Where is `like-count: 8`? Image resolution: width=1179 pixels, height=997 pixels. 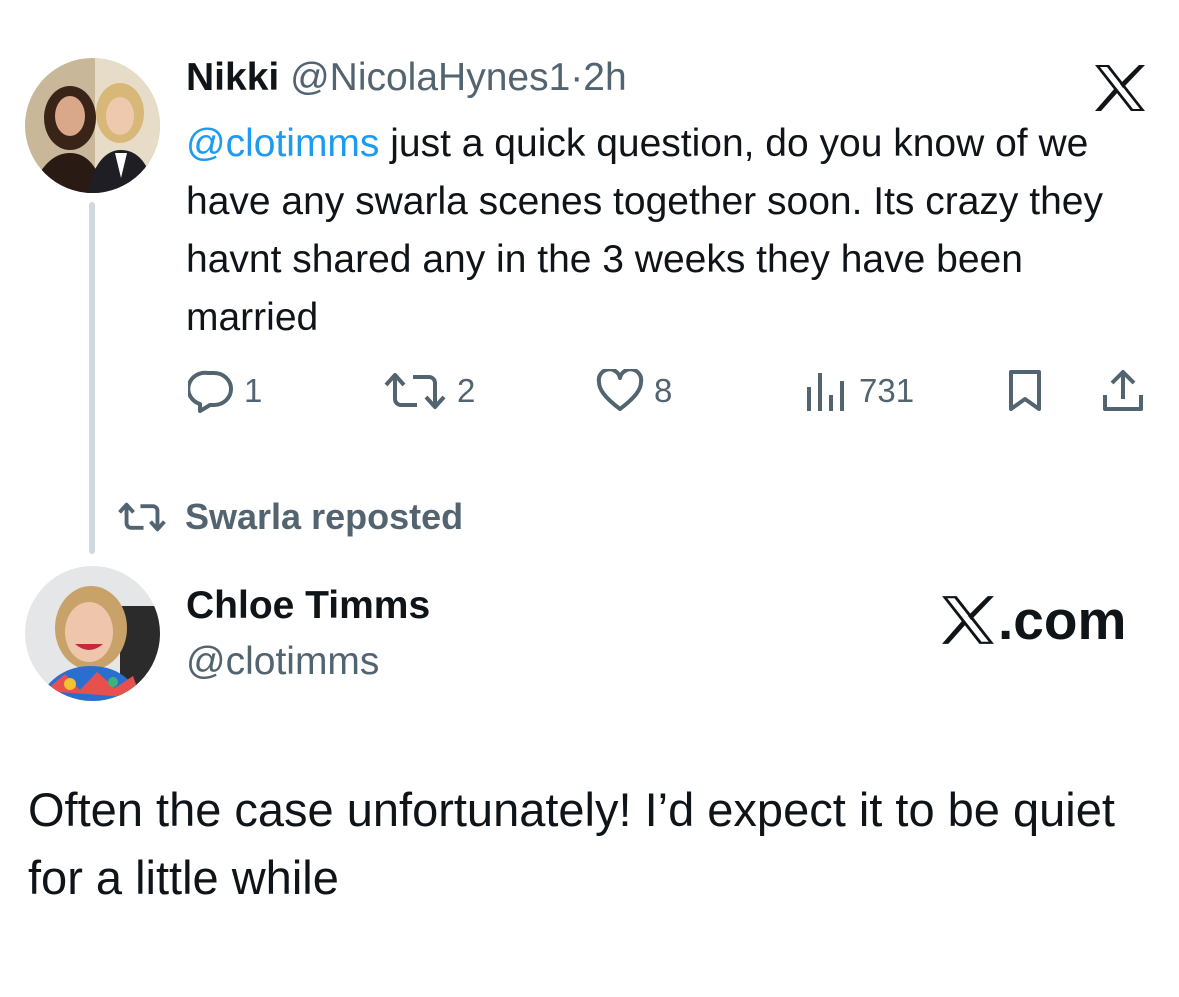 like-count: 8 is located at coordinates (663, 390).